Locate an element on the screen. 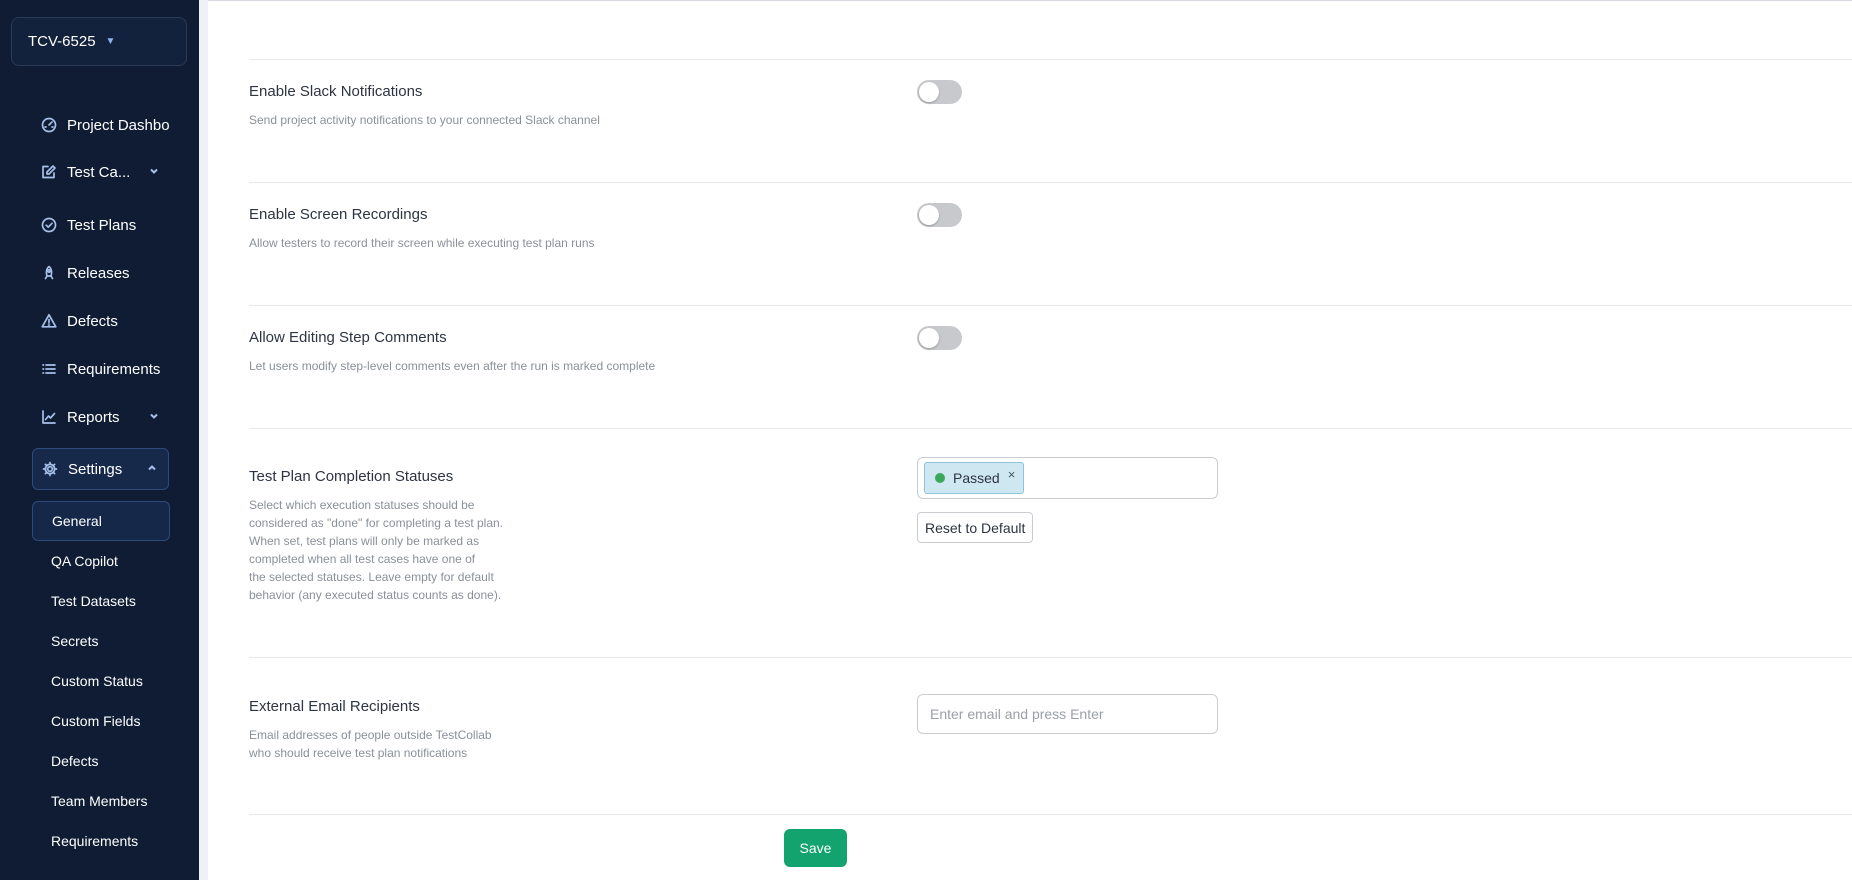 The height and width of the screenshot is (880, 1852). gear-icon is located at coordinates (50, 469).